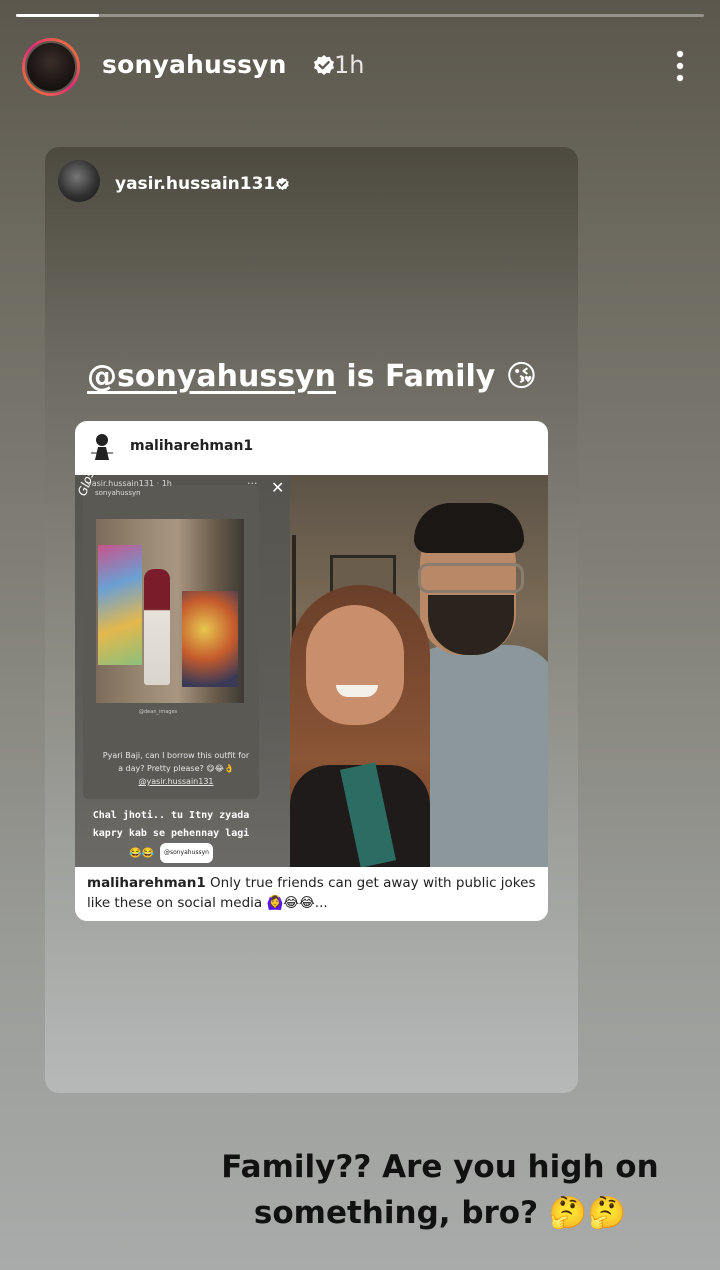  What do you see at coordinates (158, 712) in the screenshot?
I see `photo-credit: @dean_images` at bounding box center [158, 712].